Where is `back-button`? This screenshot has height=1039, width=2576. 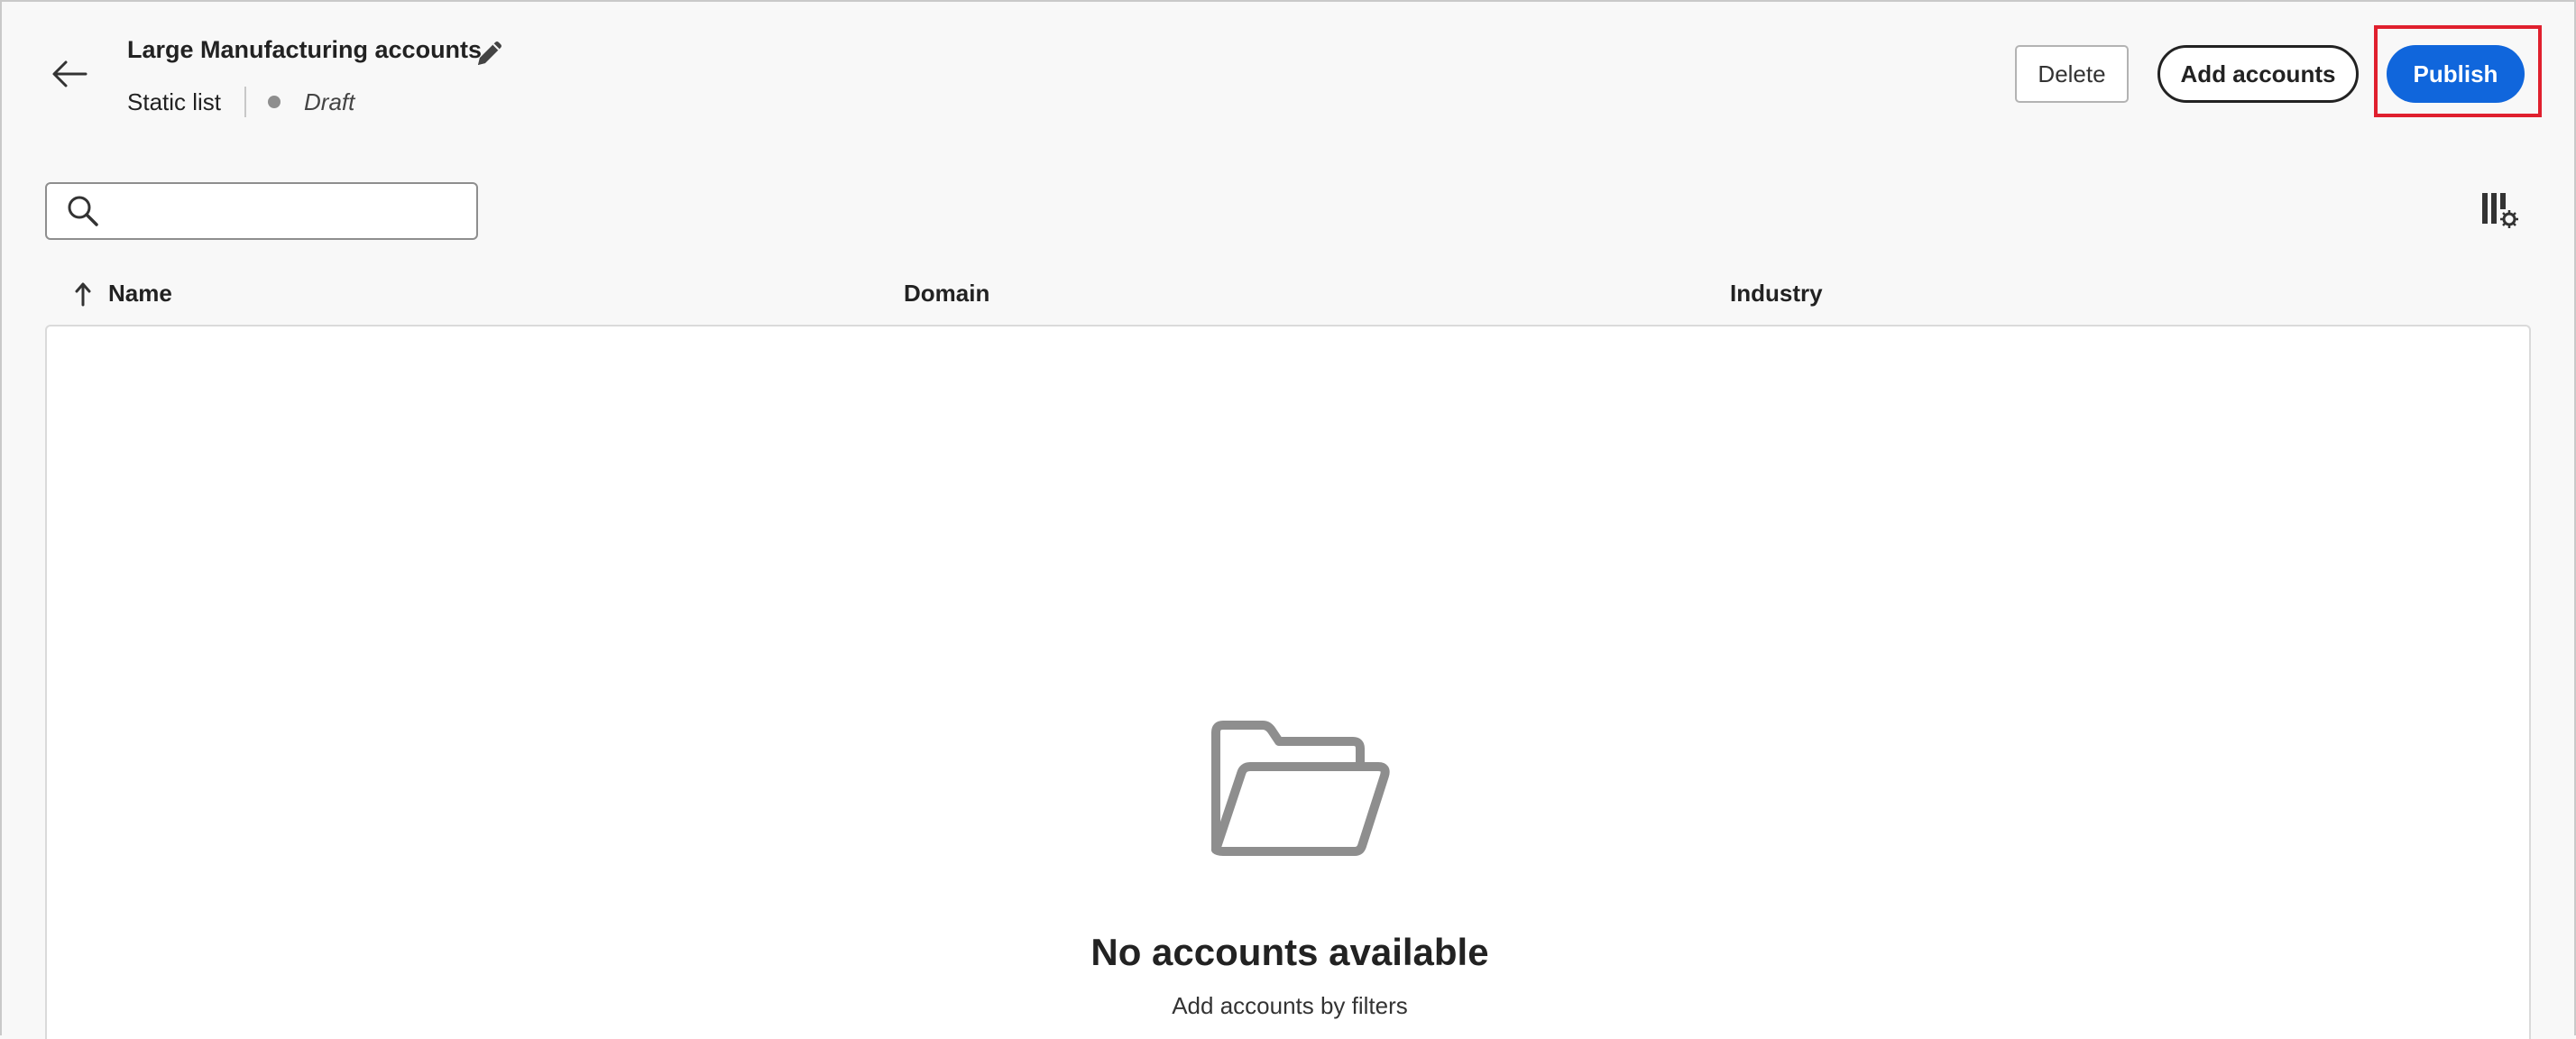 back-button is located at coordinates (69, 74).